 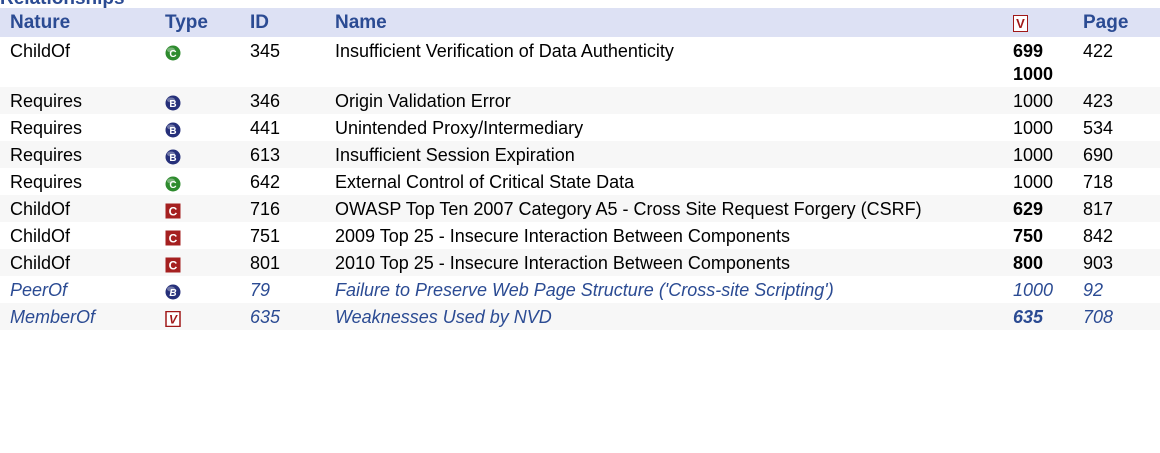 I want to click on cell-view: 629, so click(x=1038, y=208).